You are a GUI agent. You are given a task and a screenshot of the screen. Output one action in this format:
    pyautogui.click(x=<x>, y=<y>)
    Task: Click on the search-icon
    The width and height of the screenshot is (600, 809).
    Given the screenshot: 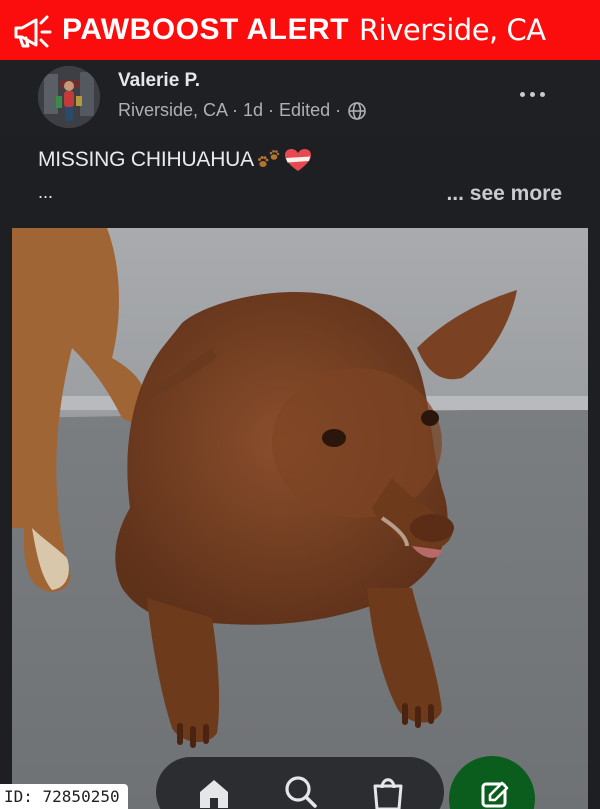 What is the action you would take?
    pyautogui.click(x=301, y=790)
    